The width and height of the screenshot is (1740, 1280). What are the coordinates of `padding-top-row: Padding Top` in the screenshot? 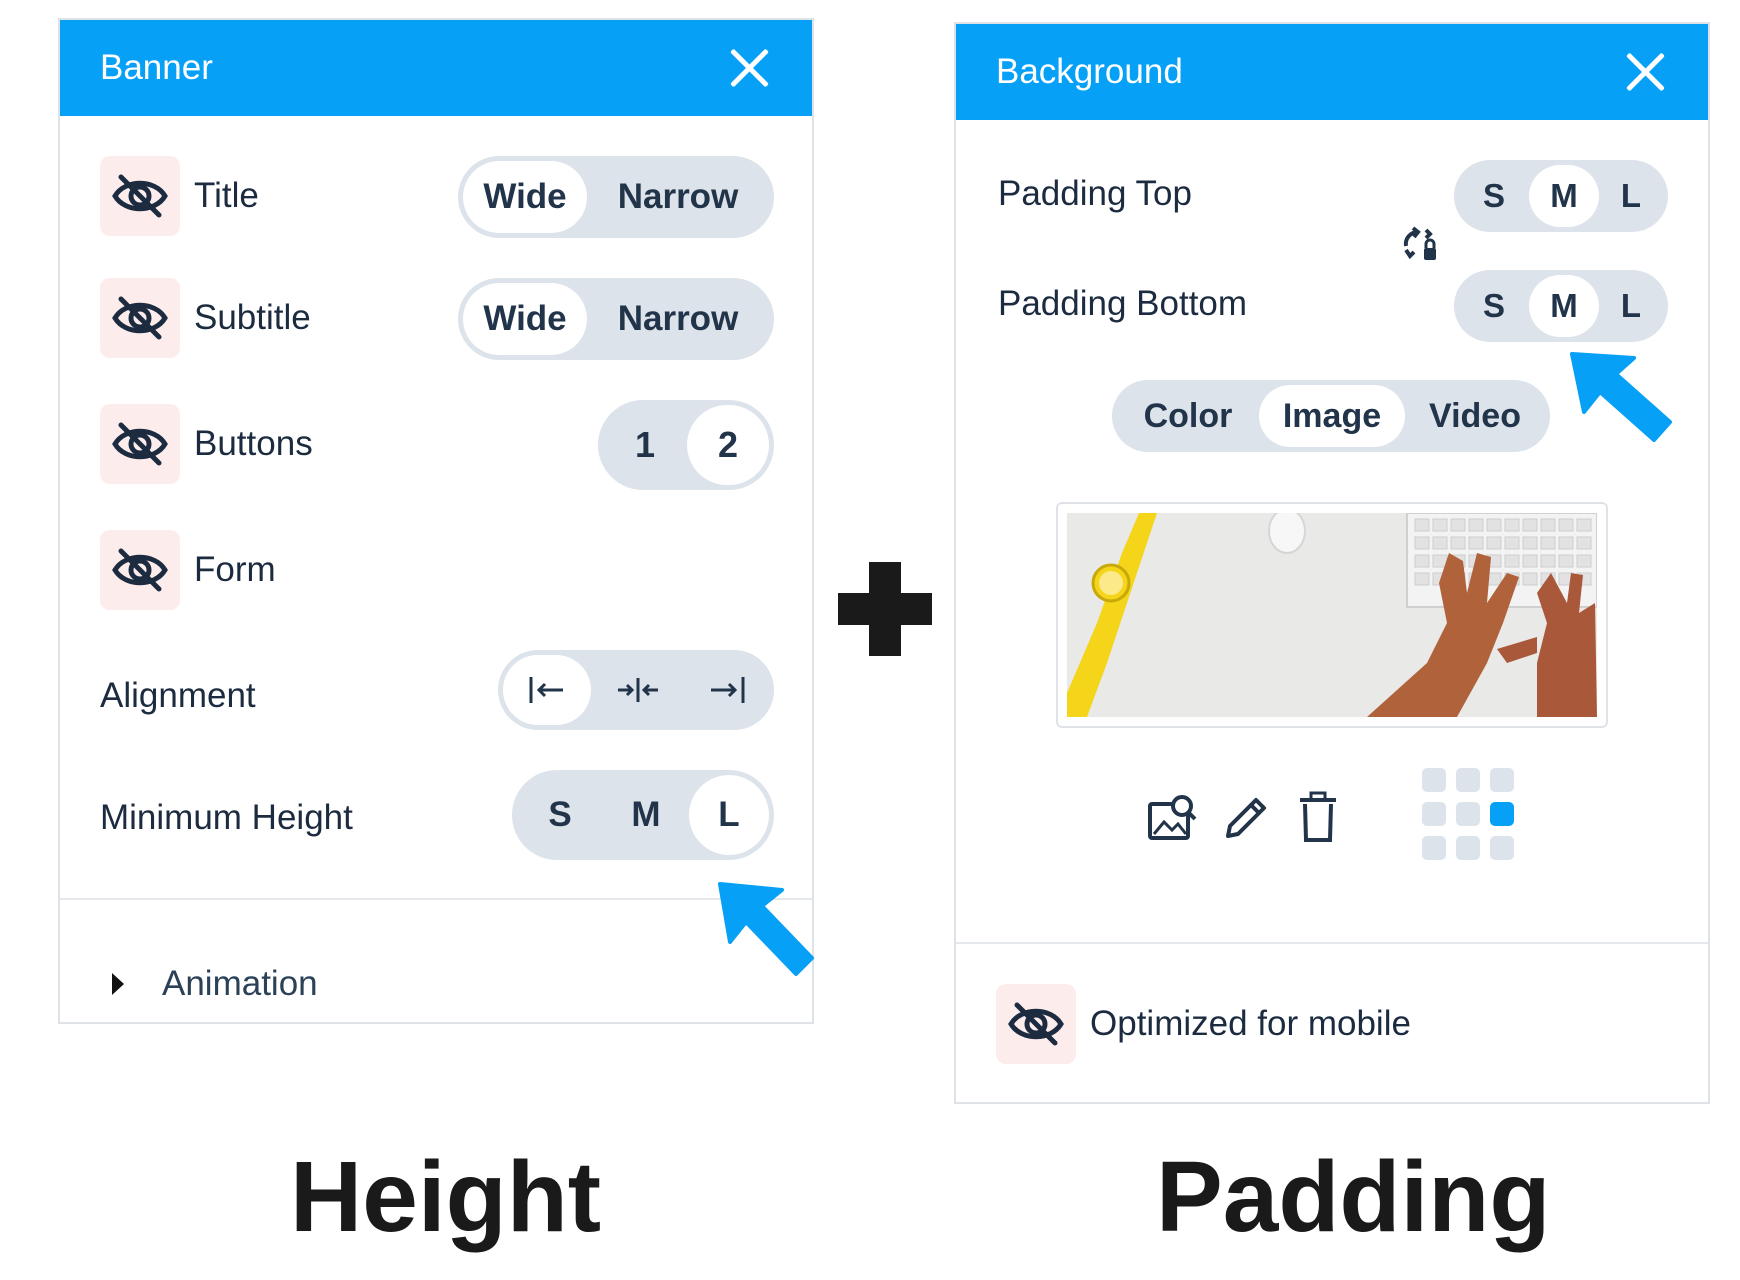 It's located at (1095, 194).